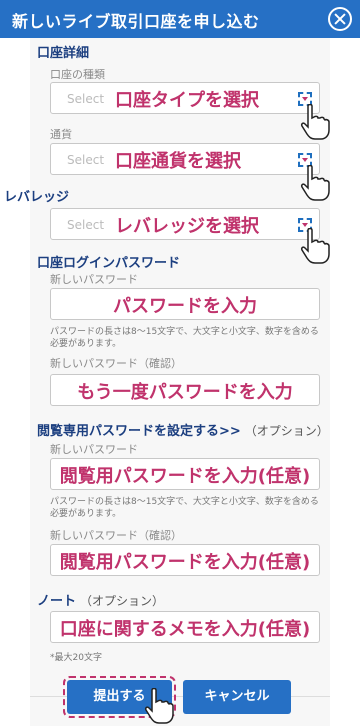 The height and width of the screenshot is (726, 360). Describe the element at coordinates (286, 431) in the screenshot. I see `readonly-optional: （オプション）` at that location.